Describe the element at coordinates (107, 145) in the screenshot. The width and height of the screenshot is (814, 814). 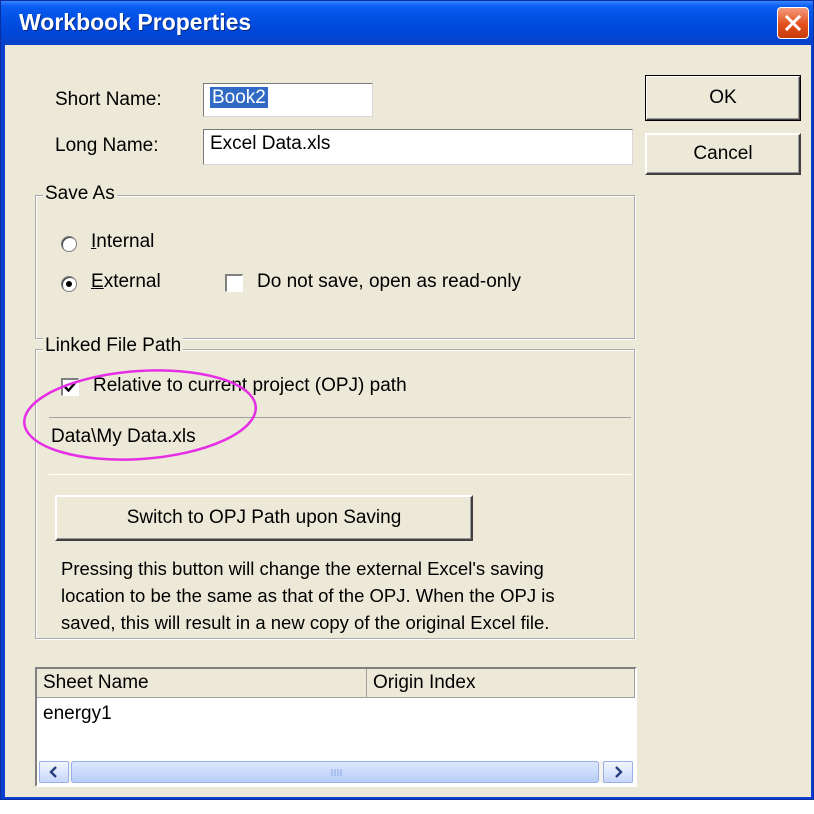
I see `long-name-label: Long Name:` at that location.